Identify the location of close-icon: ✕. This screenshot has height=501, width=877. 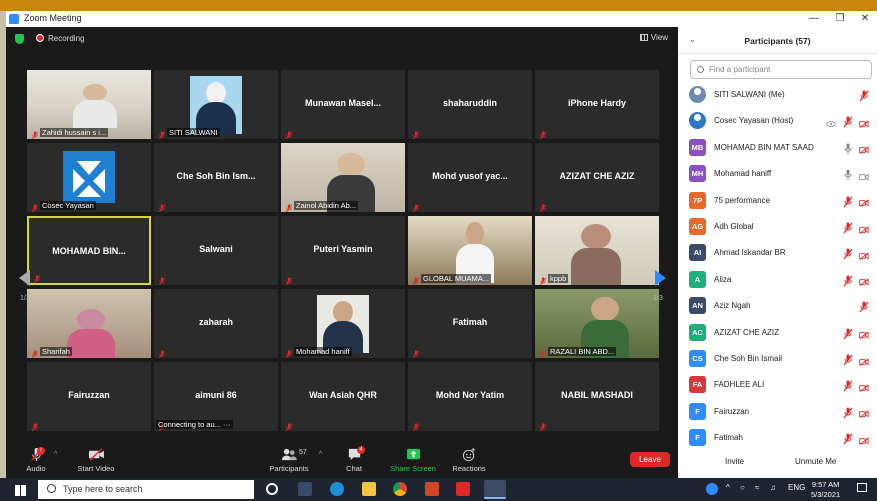
(865, 19).